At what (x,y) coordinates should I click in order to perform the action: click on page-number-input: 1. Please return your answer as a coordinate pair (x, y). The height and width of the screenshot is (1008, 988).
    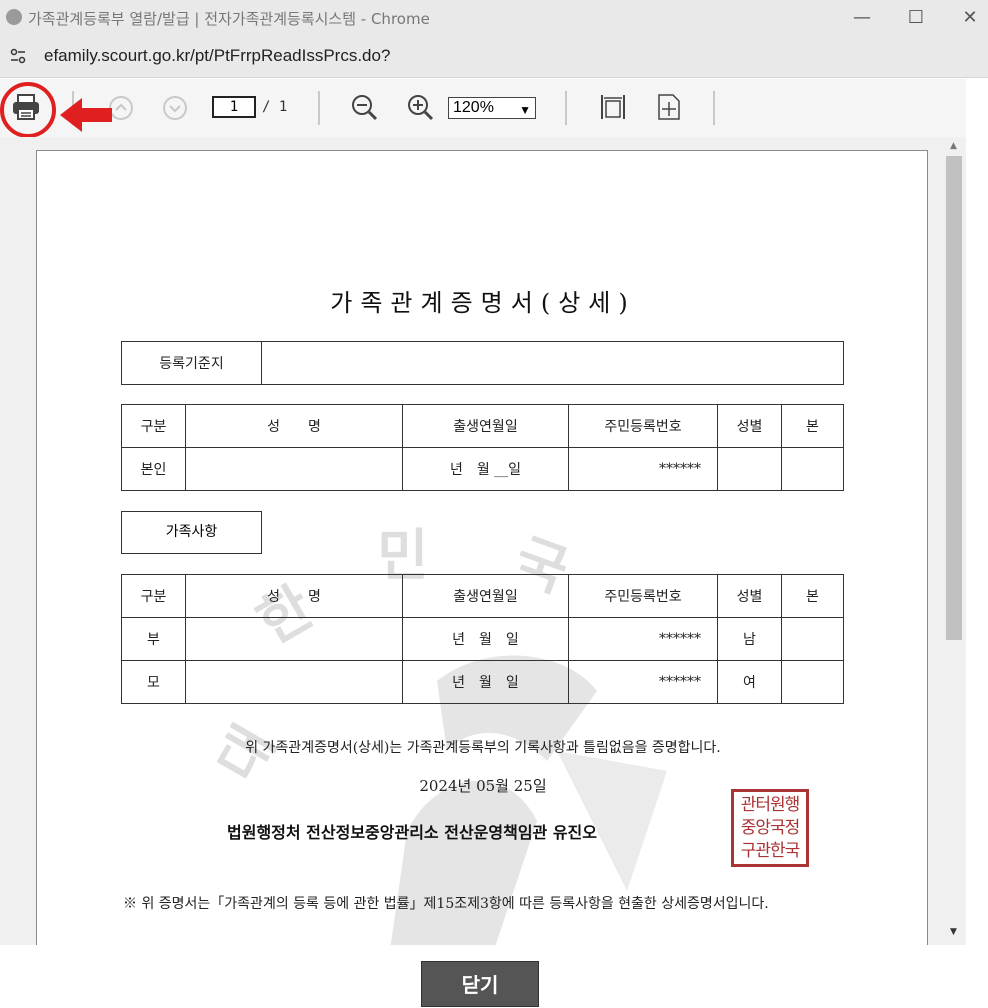
    Looking at the image, I should click on (234, 107).